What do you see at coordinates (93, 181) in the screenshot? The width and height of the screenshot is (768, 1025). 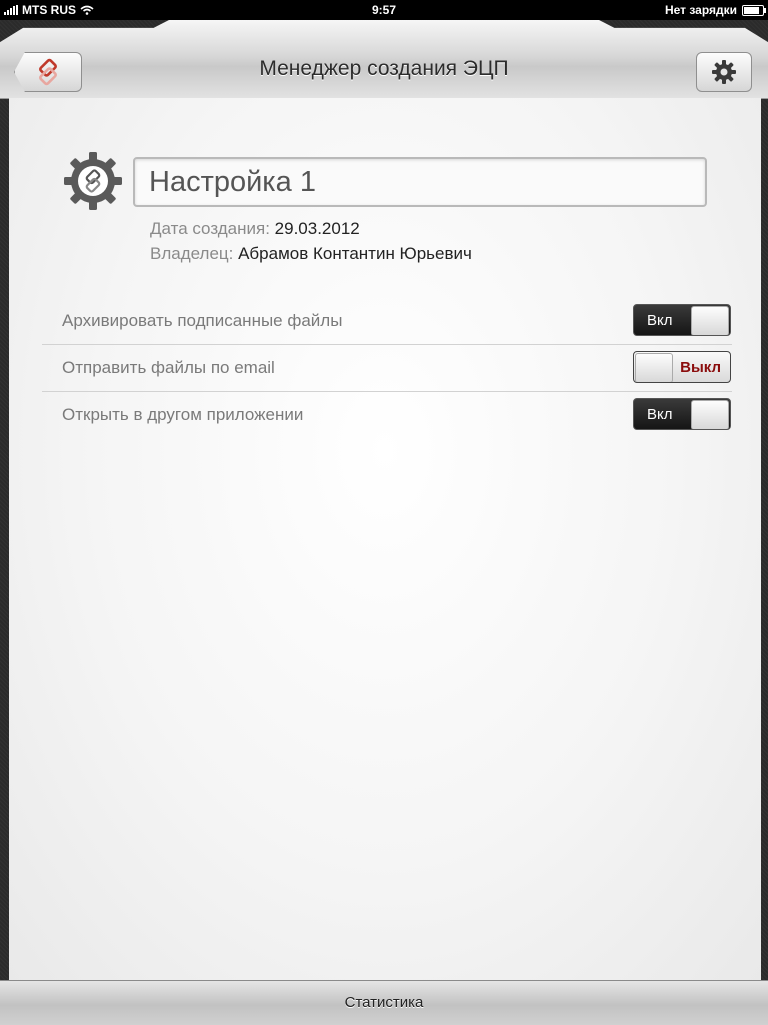 I see `profile-gear-icon` at bounding box center [93, 181].